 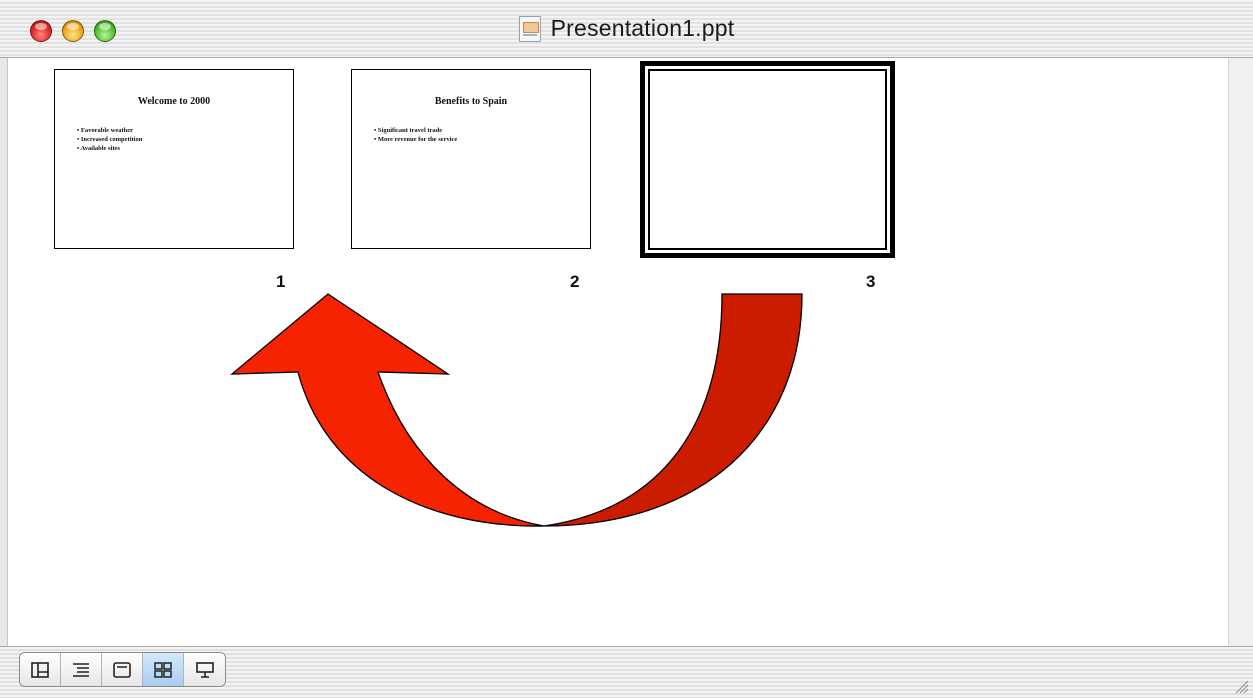 What do you see at coordinates (529, 28) in the screenshot?
I see `powerpoint-document-icon` at bounding box center [529, 28].